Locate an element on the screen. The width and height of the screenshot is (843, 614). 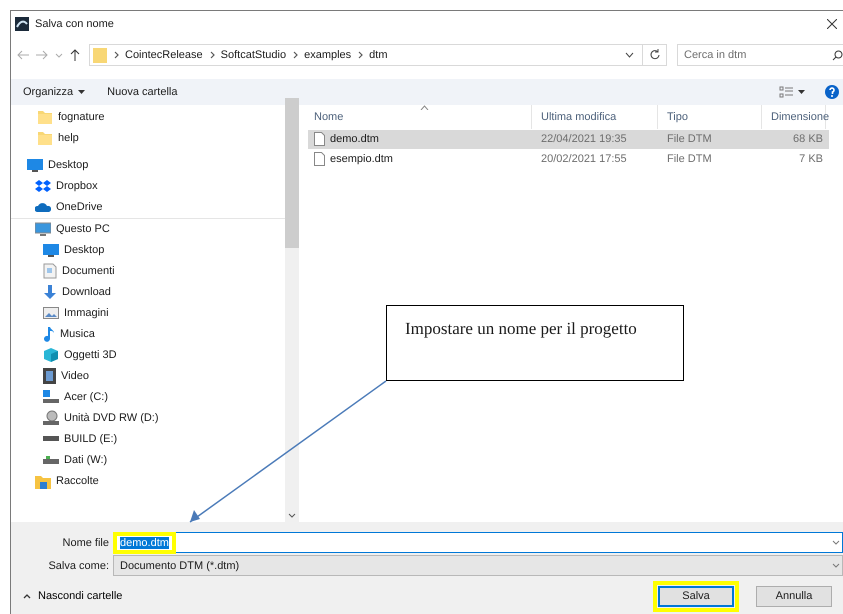
sidebar-item: Download is located at coordinates (148, 292).